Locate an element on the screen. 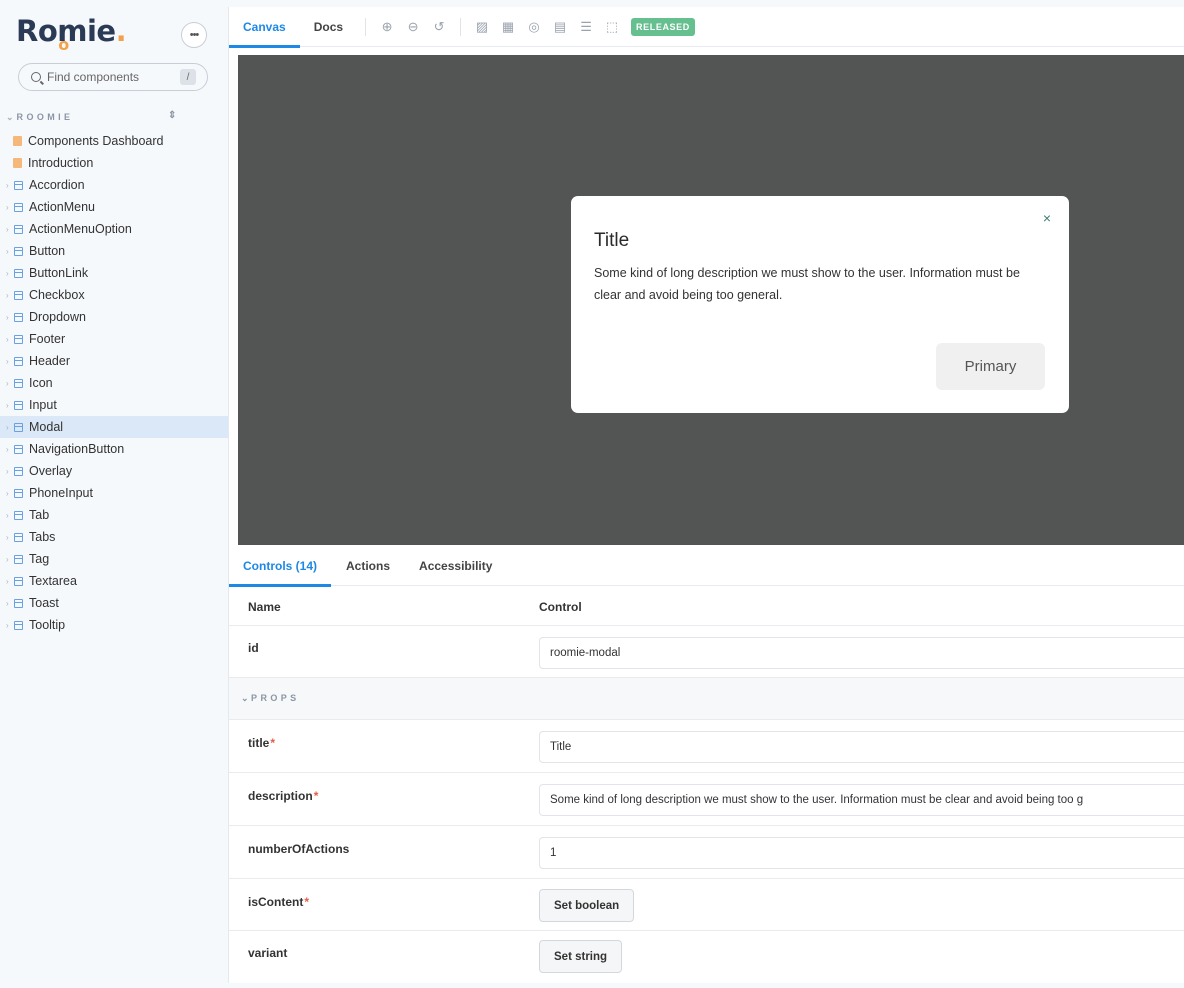 This screenshot has width=1184, height=988. sidebar-item-tag: › Tag is located at coordinates (114, 559).